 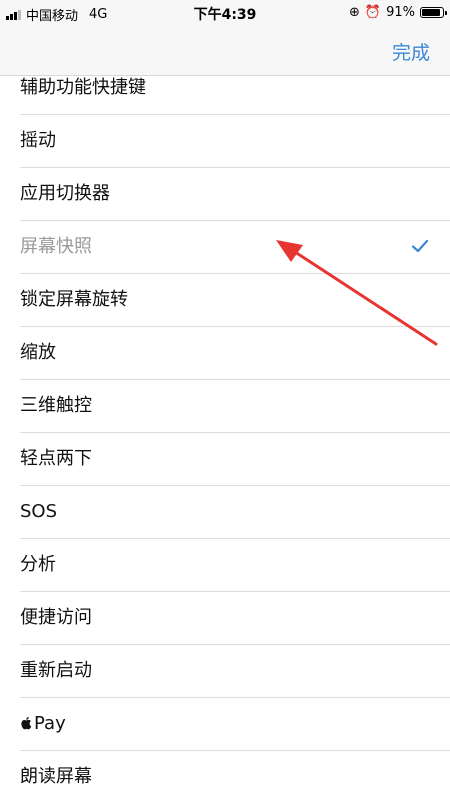 I want to click on list-item: 锁定屏幕旋转, so click(x=235, y=300).